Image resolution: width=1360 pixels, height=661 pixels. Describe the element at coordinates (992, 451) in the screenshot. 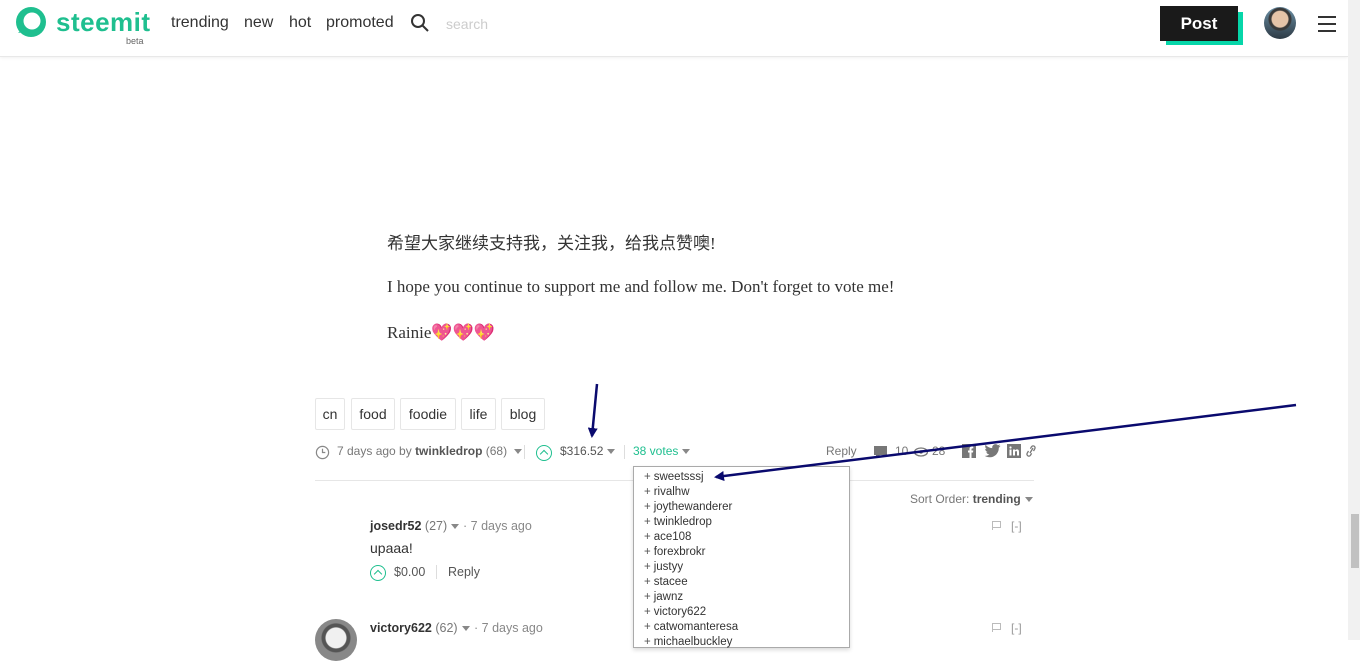

I see `twitter-icon` at that location.